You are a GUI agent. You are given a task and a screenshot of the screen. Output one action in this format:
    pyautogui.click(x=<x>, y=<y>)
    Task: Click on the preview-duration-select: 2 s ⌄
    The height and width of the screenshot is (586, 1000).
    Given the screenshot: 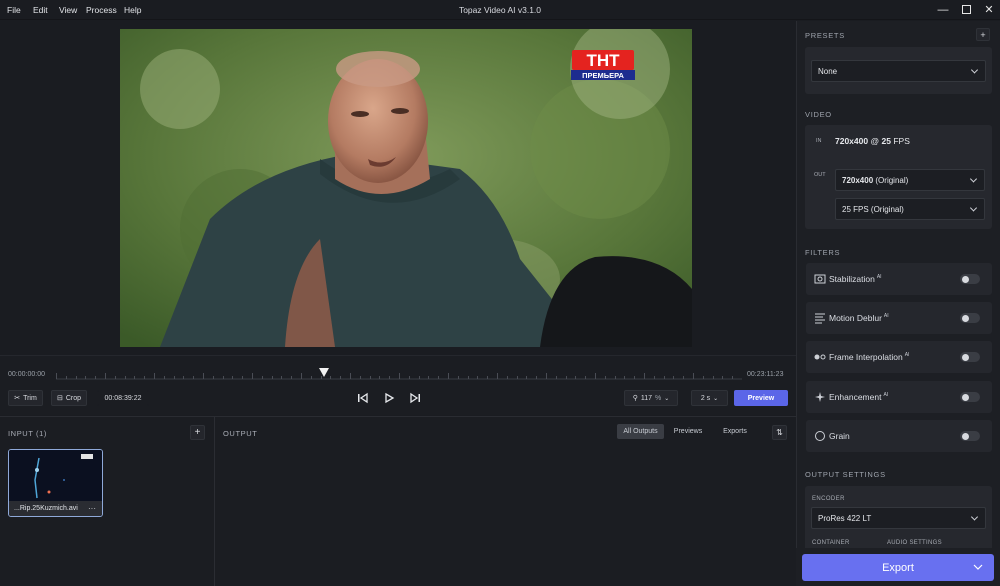 What is the action you would take?
    pyautogui.click(x=709, y=398)
    